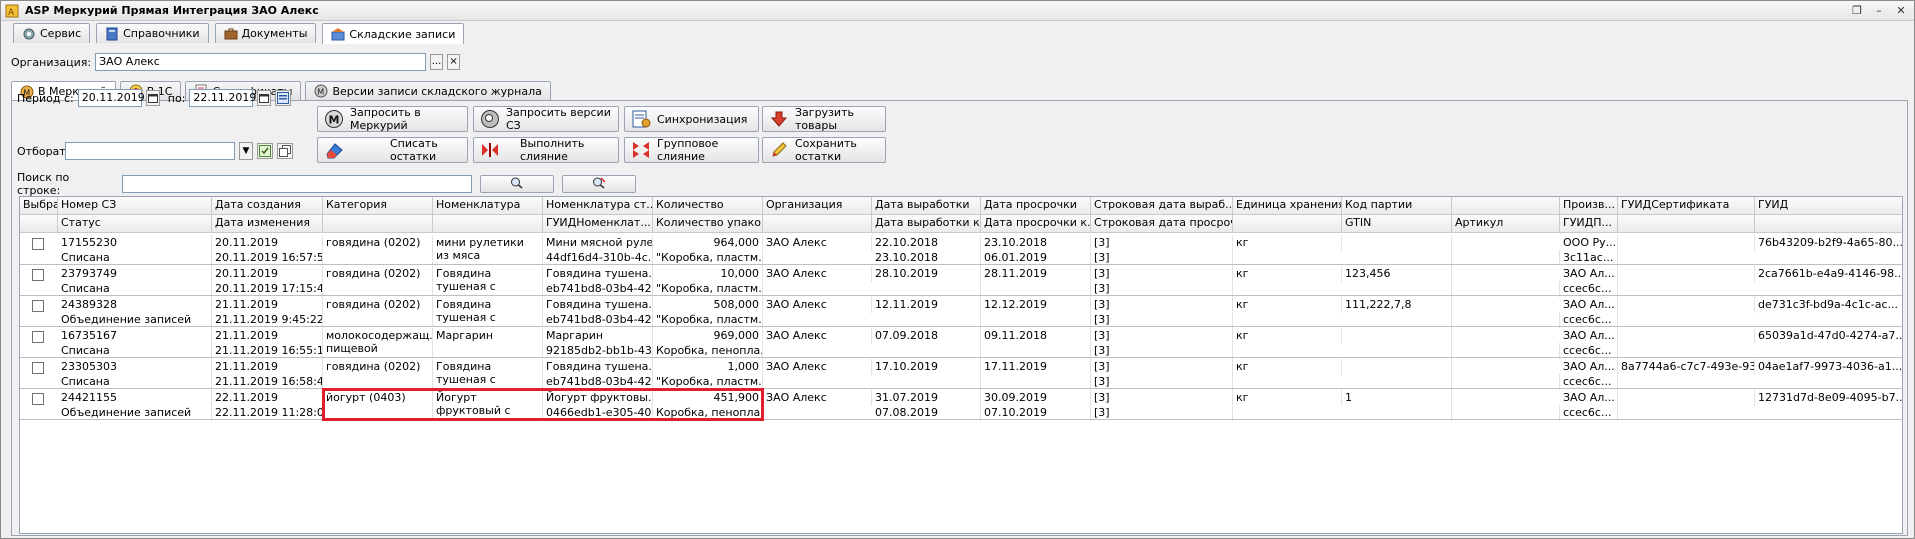  I want to click on tab-documents: Документы, so click(265, 33).